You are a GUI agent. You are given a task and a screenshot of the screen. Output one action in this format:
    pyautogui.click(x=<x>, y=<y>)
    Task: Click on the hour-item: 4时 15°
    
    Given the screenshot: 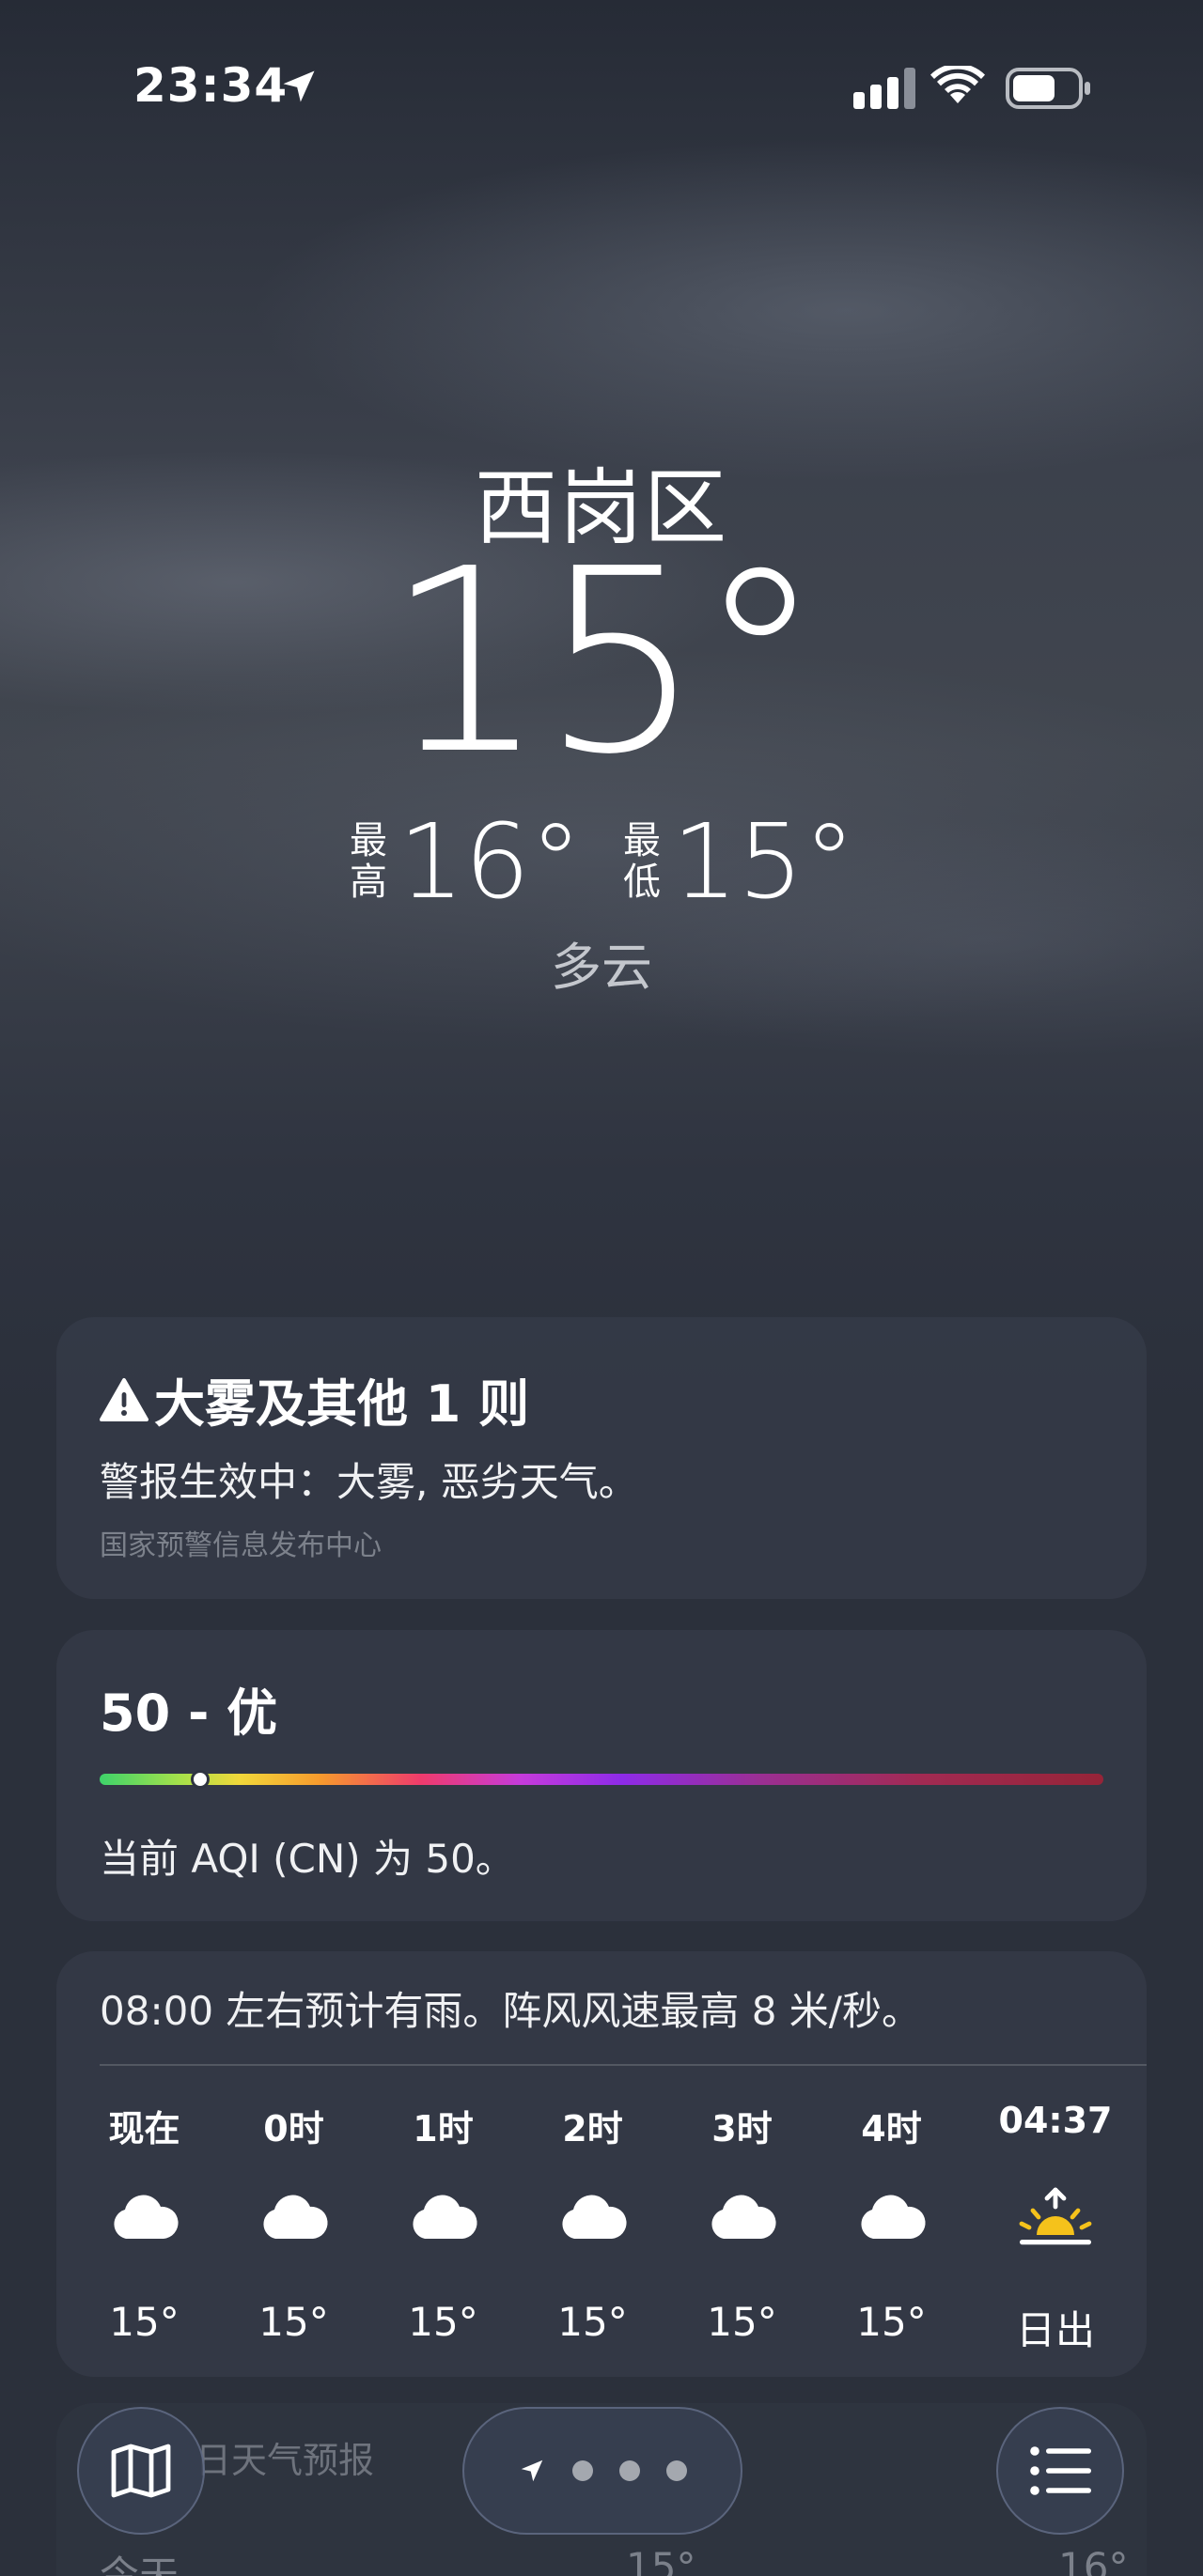 What is the action you would take?
    pyautogui.click(x=891, y=2233)
    